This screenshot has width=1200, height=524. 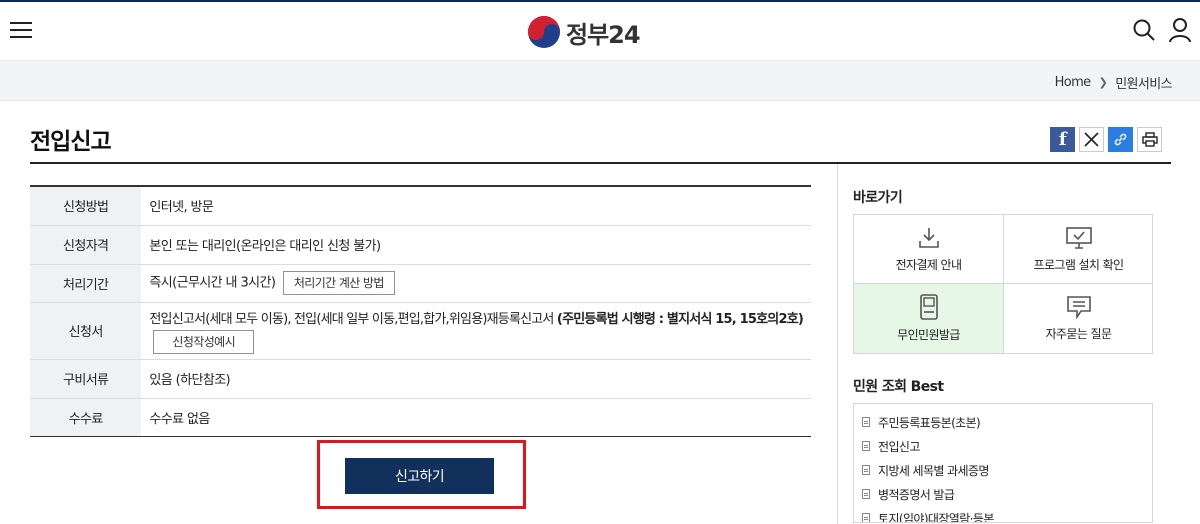 I want to click on quick-link-kiosk: 무인민원발급, so click(x=929, y=318).